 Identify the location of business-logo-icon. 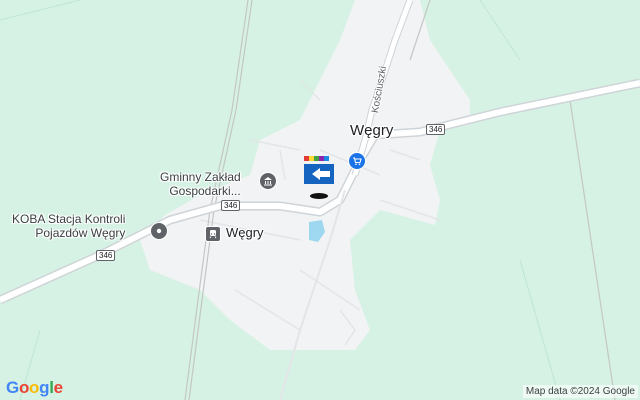
(322, 178).